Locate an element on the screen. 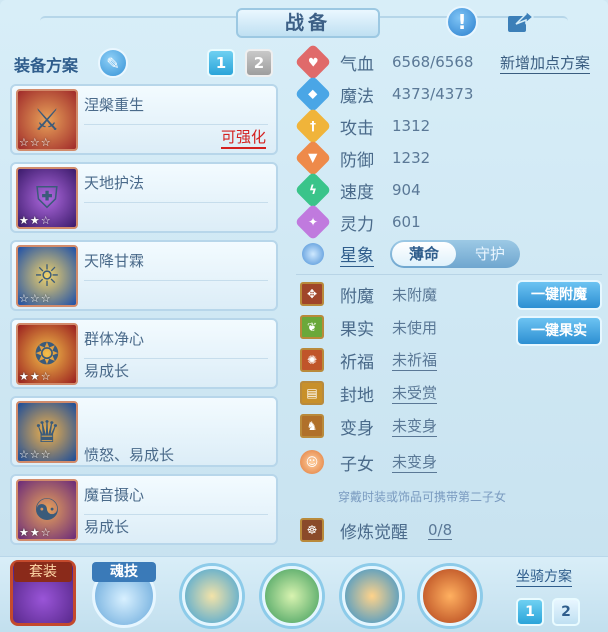 The image size is (608, 632). stat-value: 1312 is located at coordinates (411, 126).